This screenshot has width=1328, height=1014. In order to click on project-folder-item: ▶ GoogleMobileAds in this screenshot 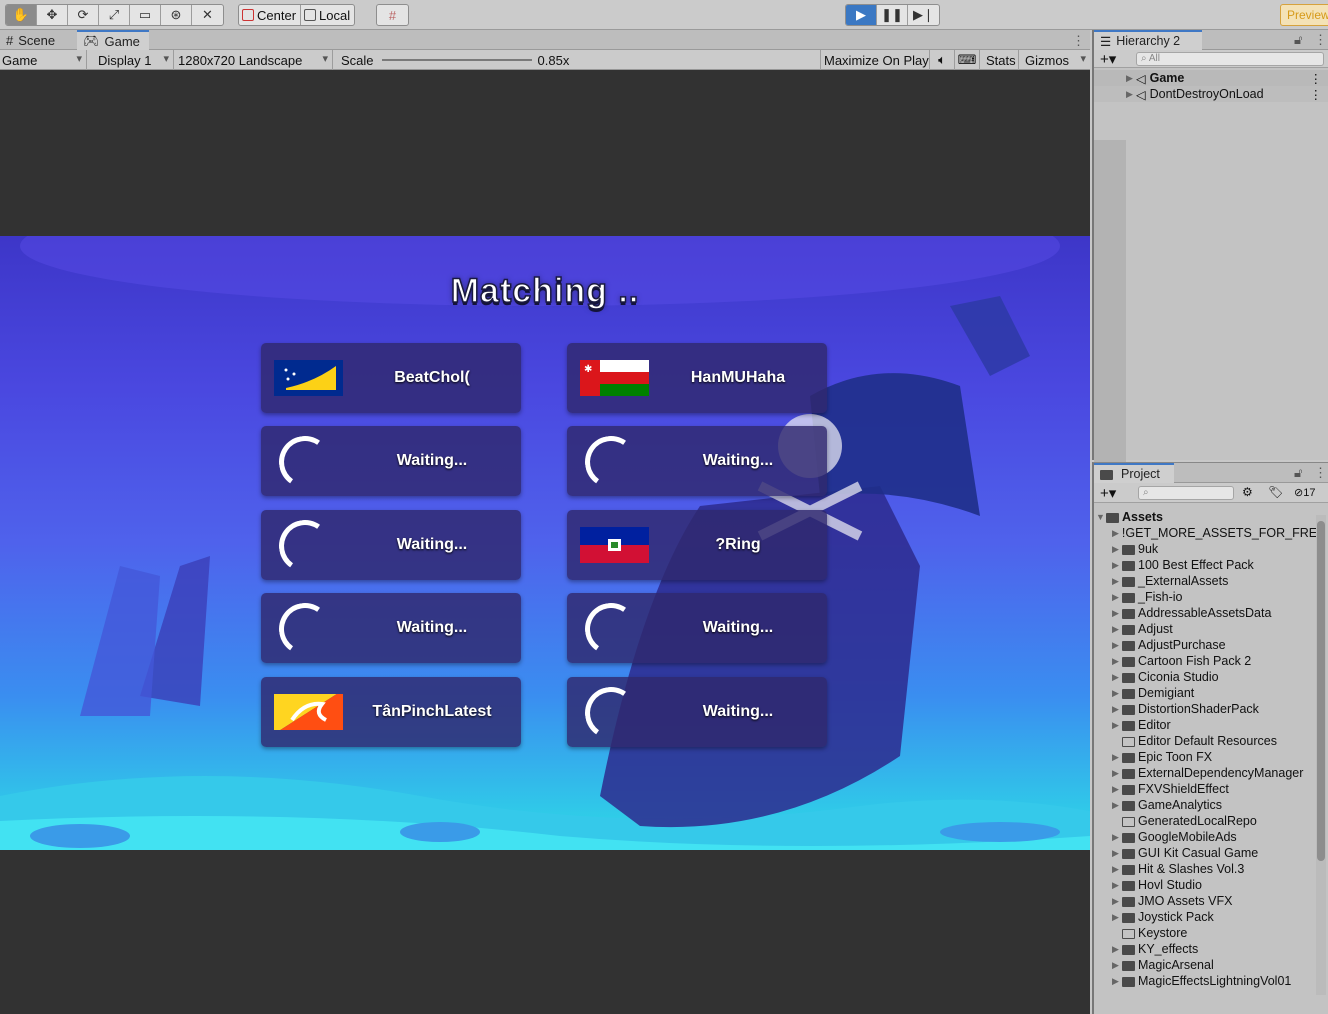, I will do `click(1214, 837)`.